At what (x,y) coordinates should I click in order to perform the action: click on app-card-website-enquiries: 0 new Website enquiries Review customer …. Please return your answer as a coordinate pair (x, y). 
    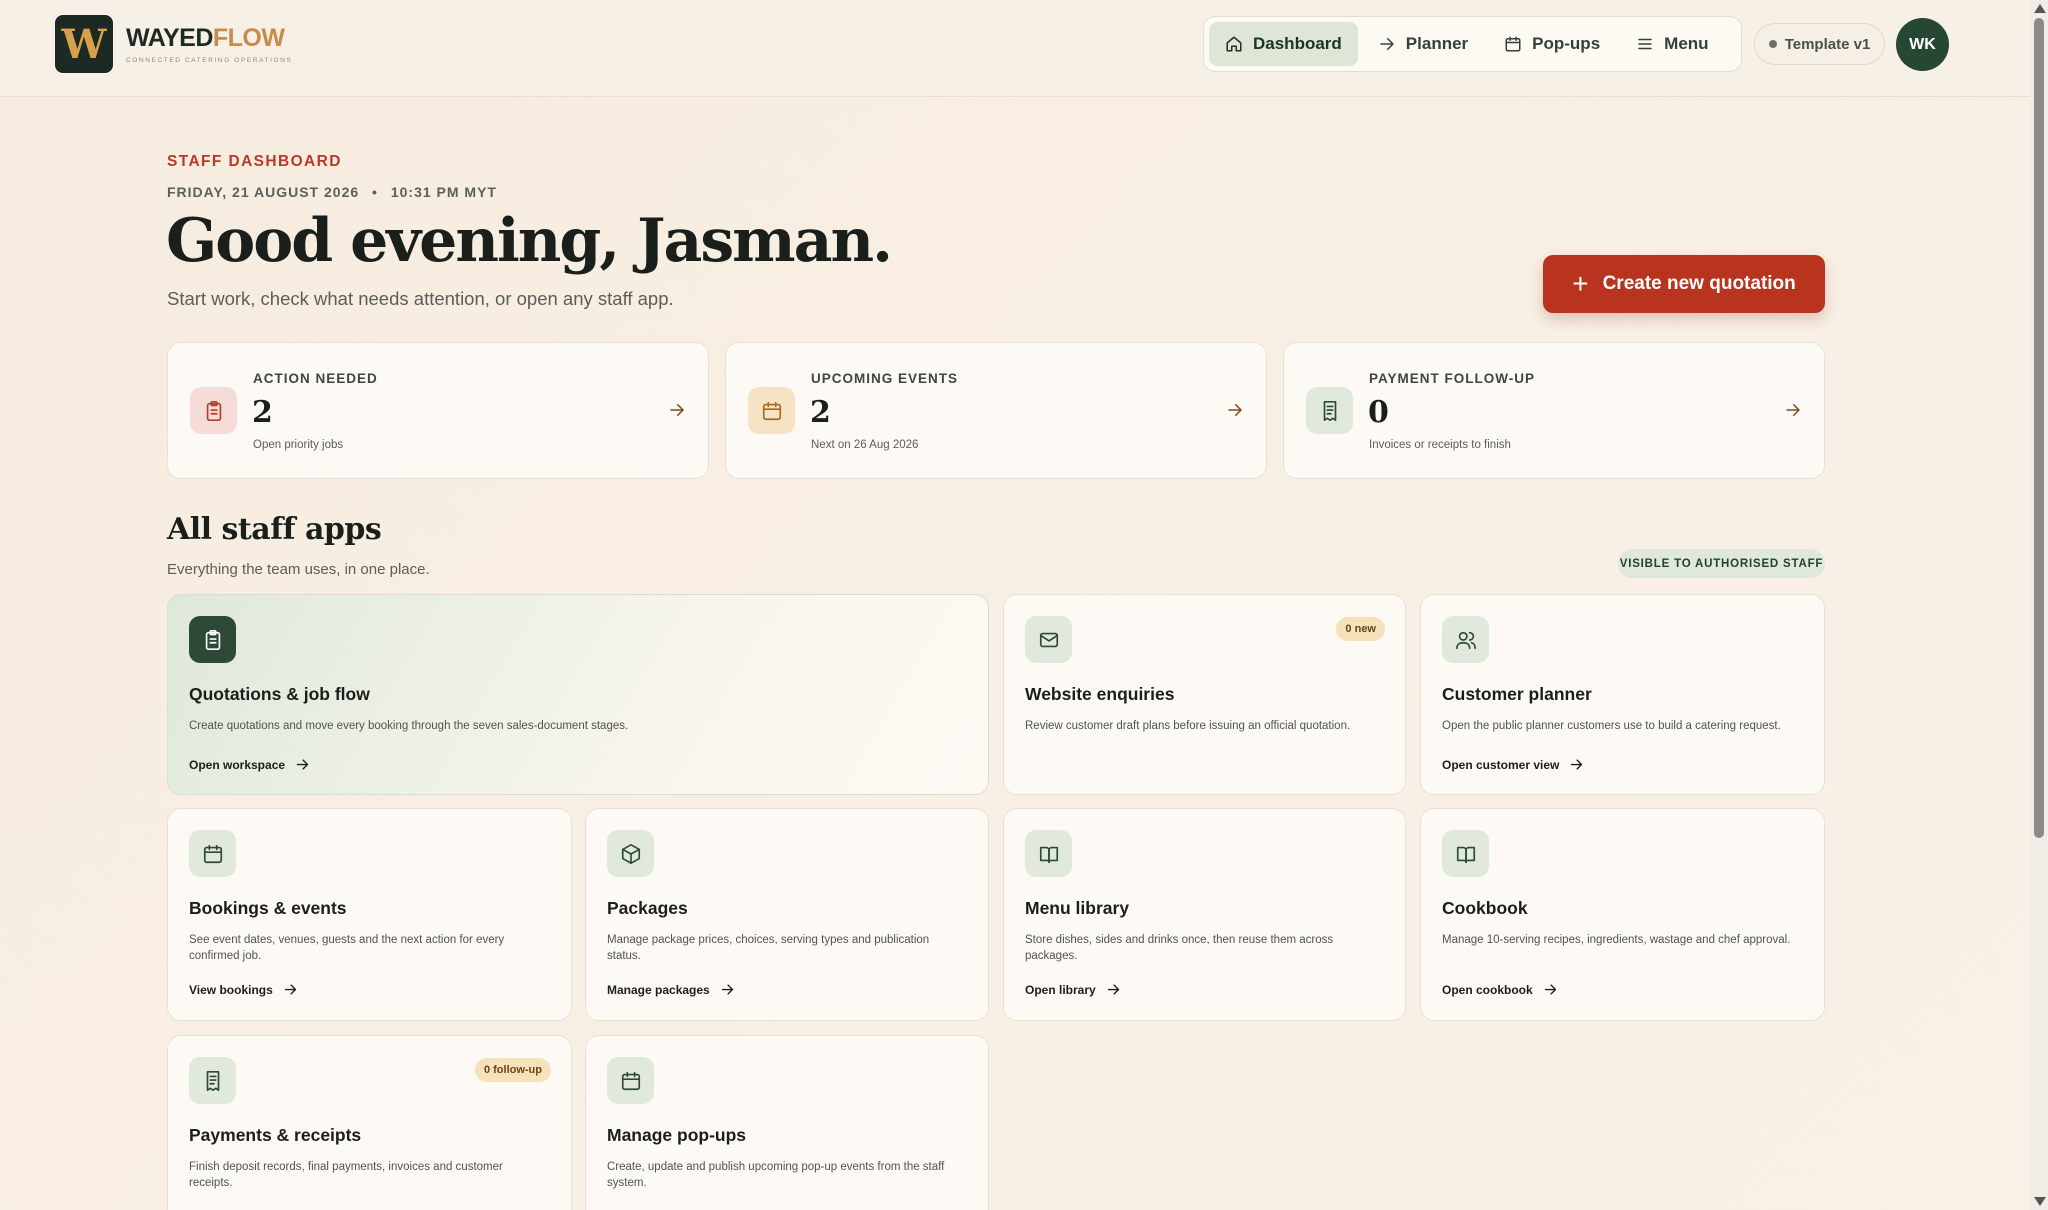
    Looking at the image, I should click on (1204, 694).